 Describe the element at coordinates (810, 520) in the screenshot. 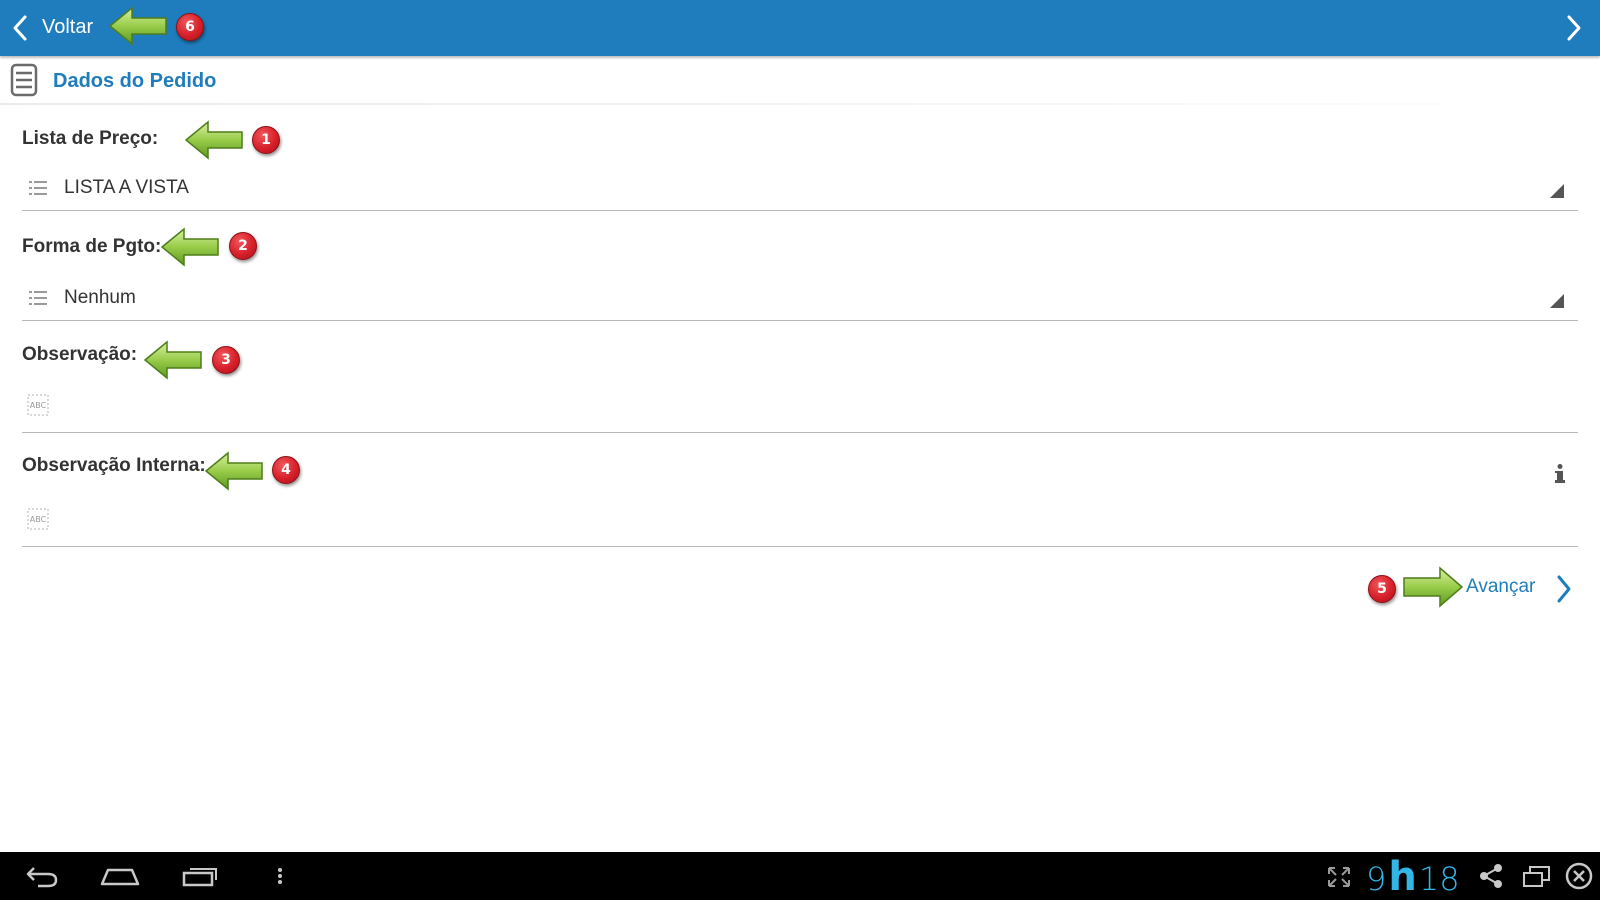

I see `internal-note-input` at that location.